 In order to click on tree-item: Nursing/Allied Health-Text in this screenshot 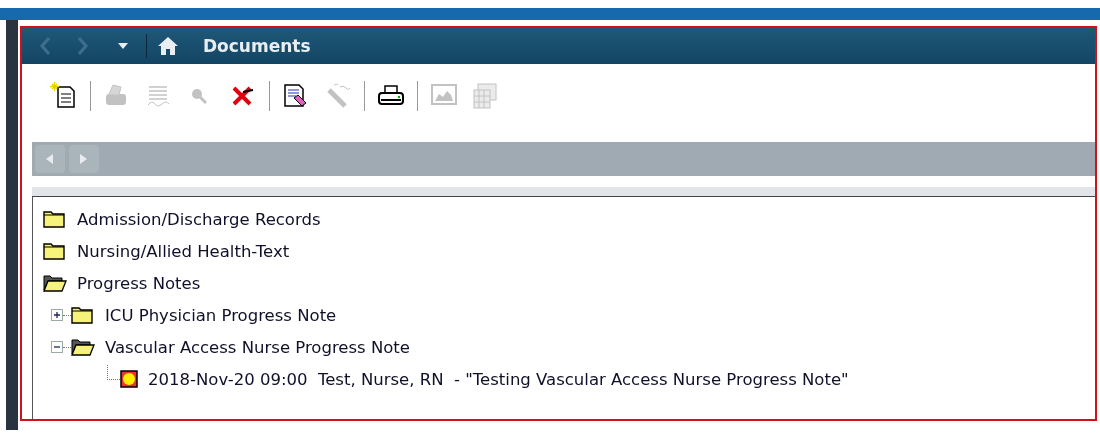, I will do `click(183, 251)`.